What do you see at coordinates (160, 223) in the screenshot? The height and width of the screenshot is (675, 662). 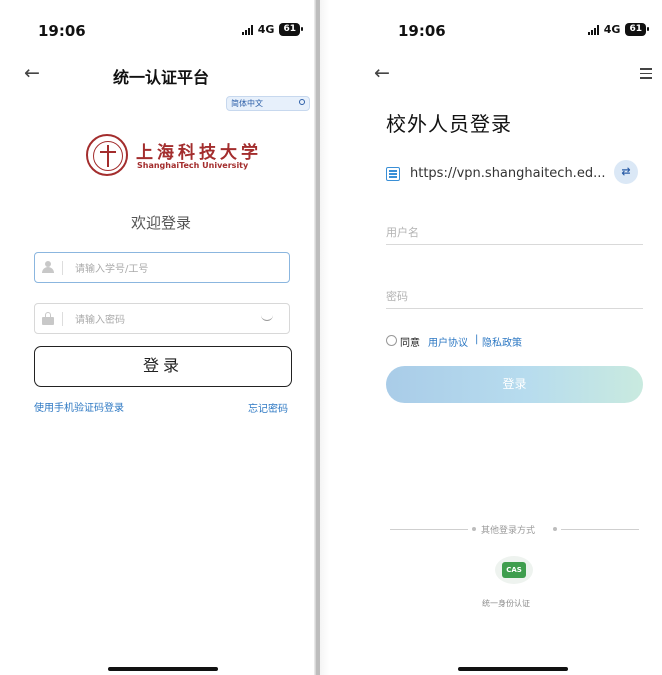 I see `welcome-heading: 欢迎登录` at bounding box center [160, 223].